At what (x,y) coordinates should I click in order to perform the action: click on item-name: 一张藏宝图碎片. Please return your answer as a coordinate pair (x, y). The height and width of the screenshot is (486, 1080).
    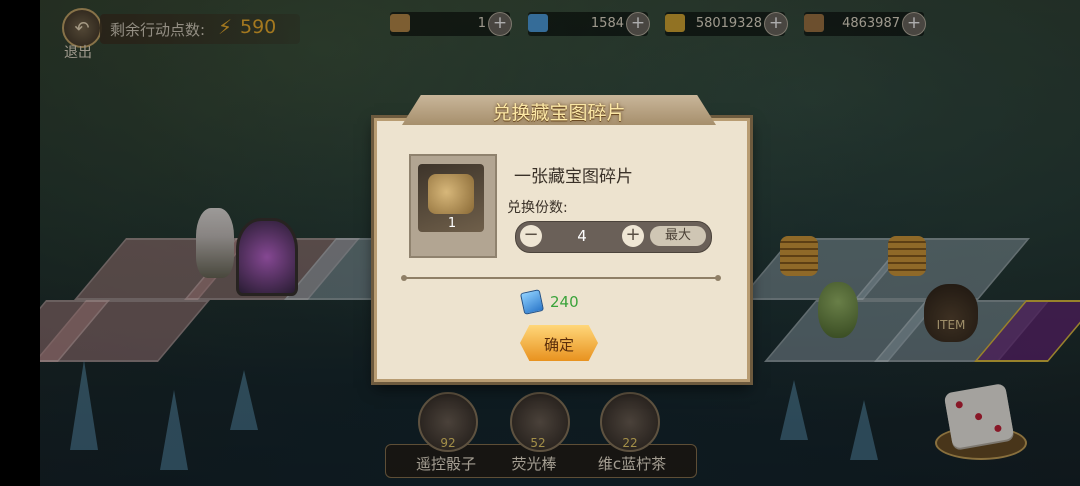
    Looking at the image, I should click on (573, 177).